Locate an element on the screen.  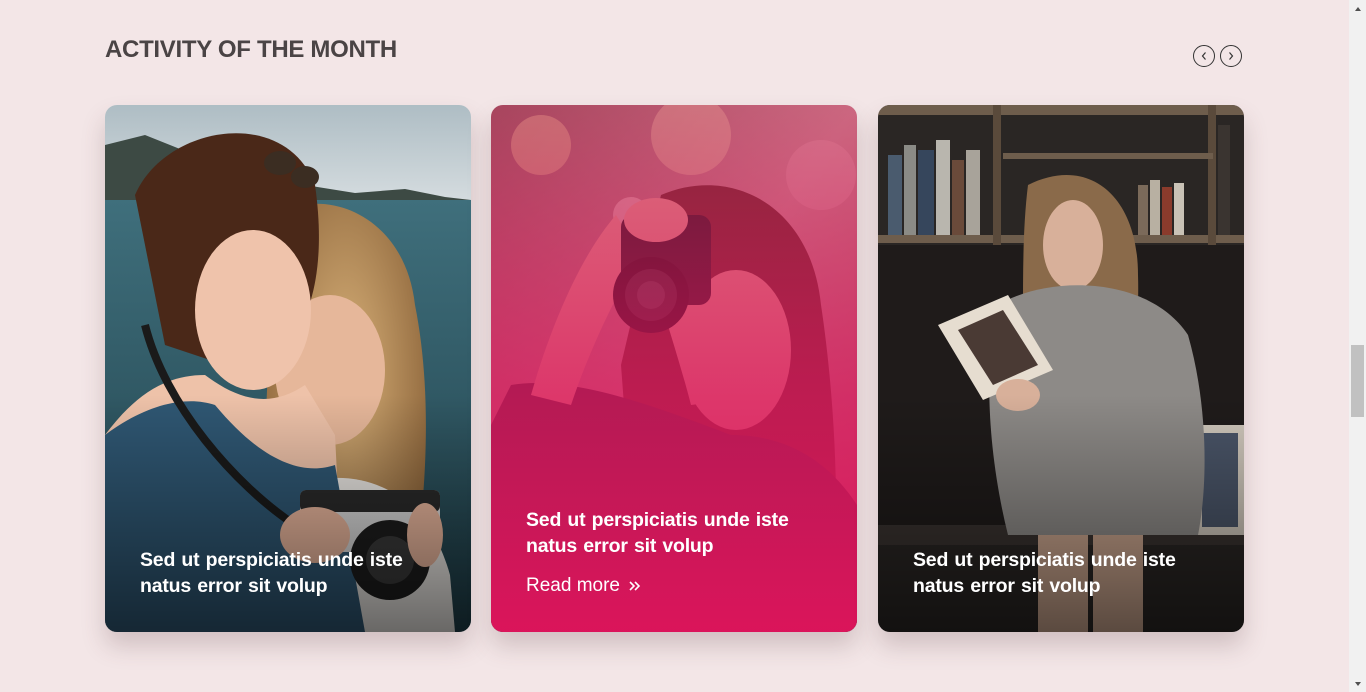
scroll-up-arrow-icon is located at coordinates (1357, 8).